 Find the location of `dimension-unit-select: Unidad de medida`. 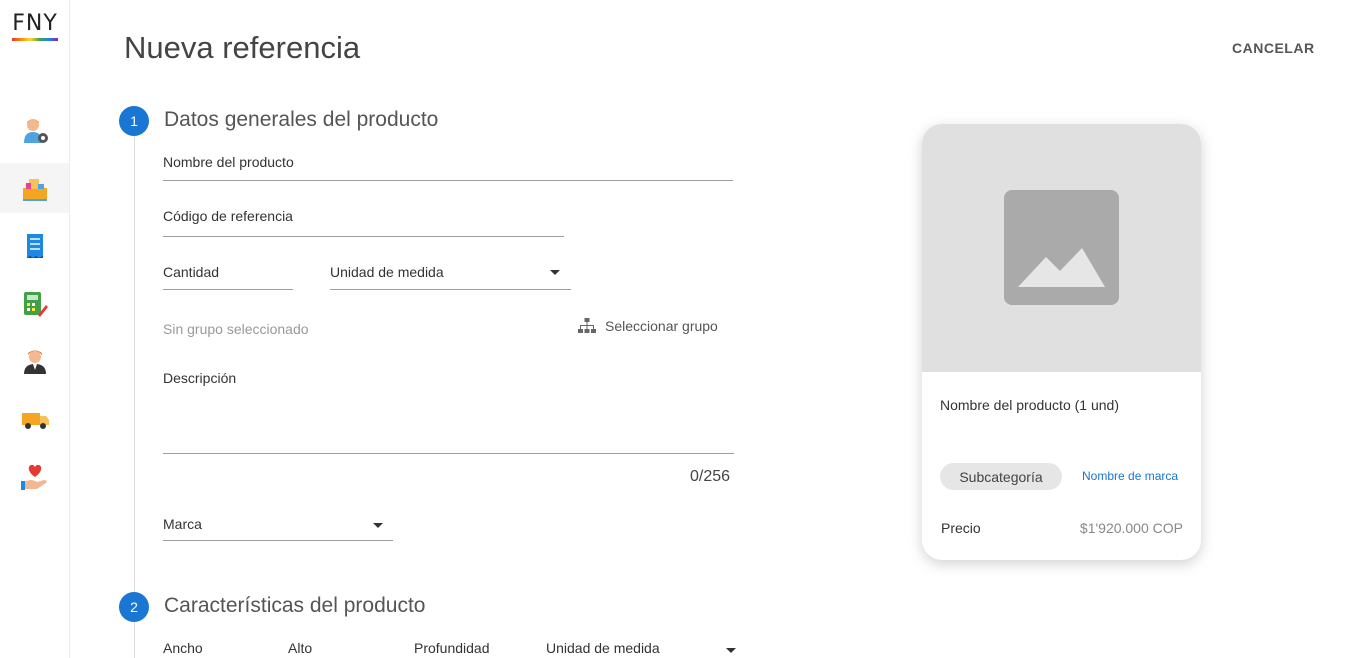

dimension-unit-select: Unidad de medida is located at coordinates (641, 647).